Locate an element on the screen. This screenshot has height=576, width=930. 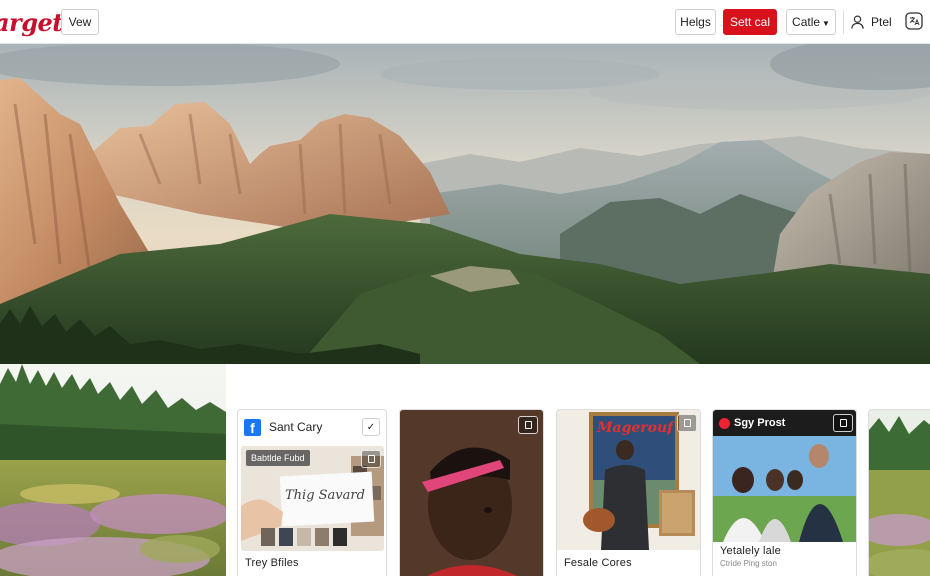
category-dropdown: Catle ▼ is located at coordinates (811, 22).